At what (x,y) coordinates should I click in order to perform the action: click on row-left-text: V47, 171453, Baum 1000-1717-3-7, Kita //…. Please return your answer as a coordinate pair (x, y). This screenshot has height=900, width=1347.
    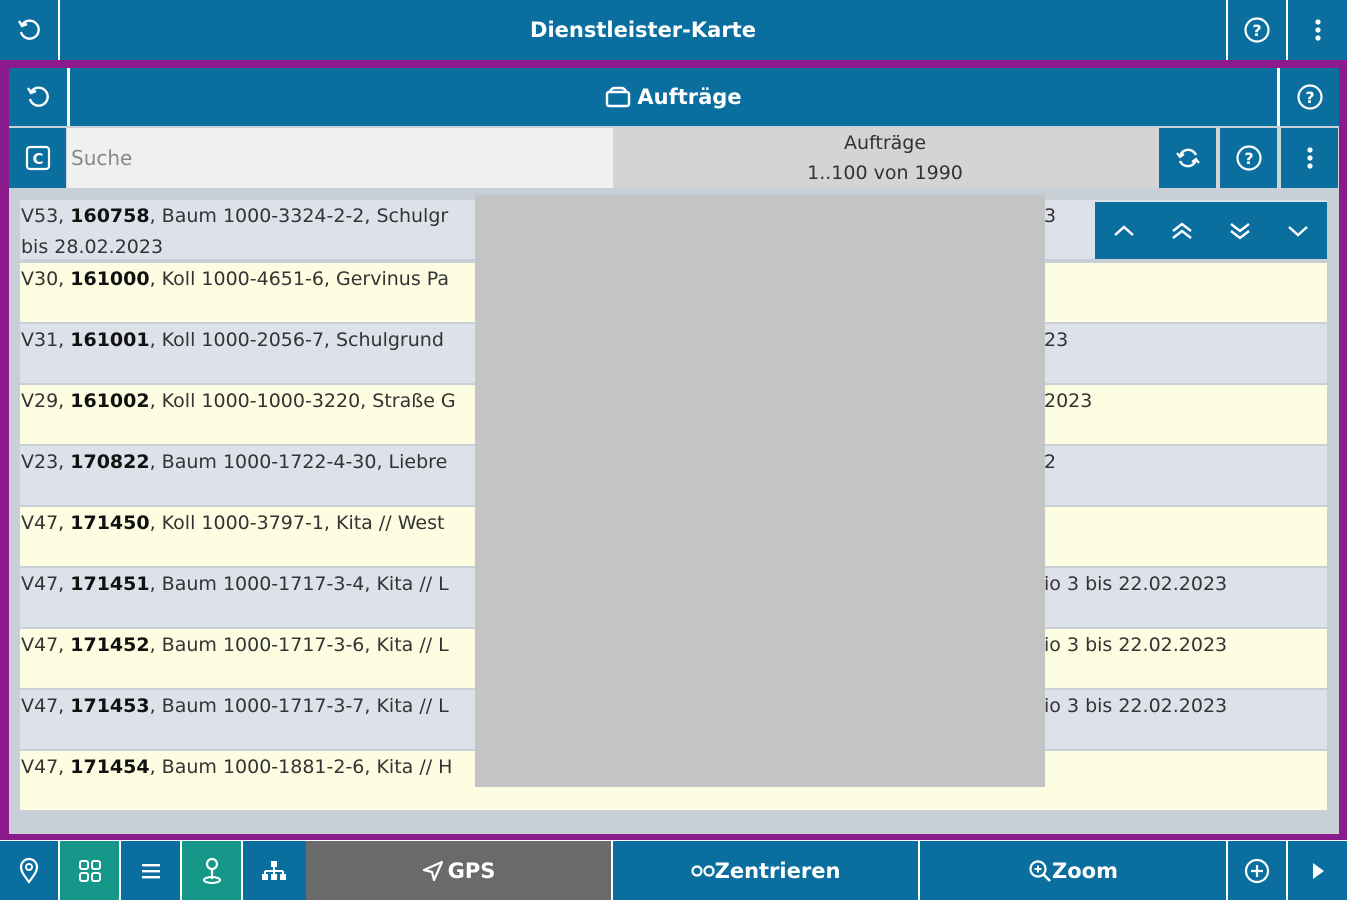
    Looking at the image, I should click on (235, 706).